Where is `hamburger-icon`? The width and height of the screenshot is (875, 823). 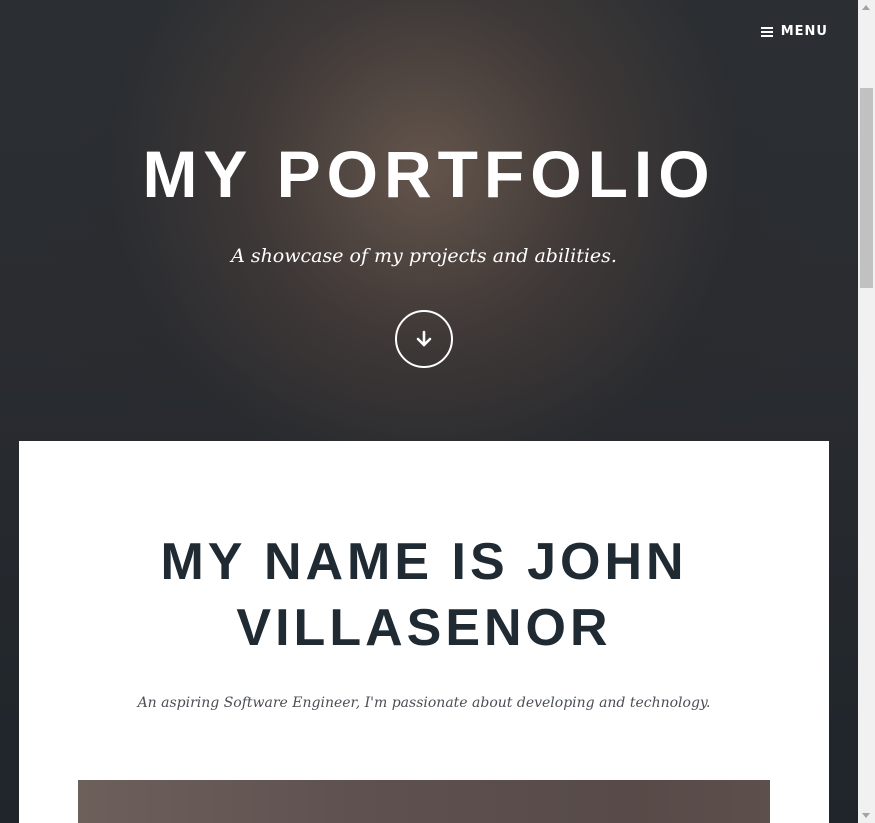 hamburger-icon is located at coordinates (766, 32).